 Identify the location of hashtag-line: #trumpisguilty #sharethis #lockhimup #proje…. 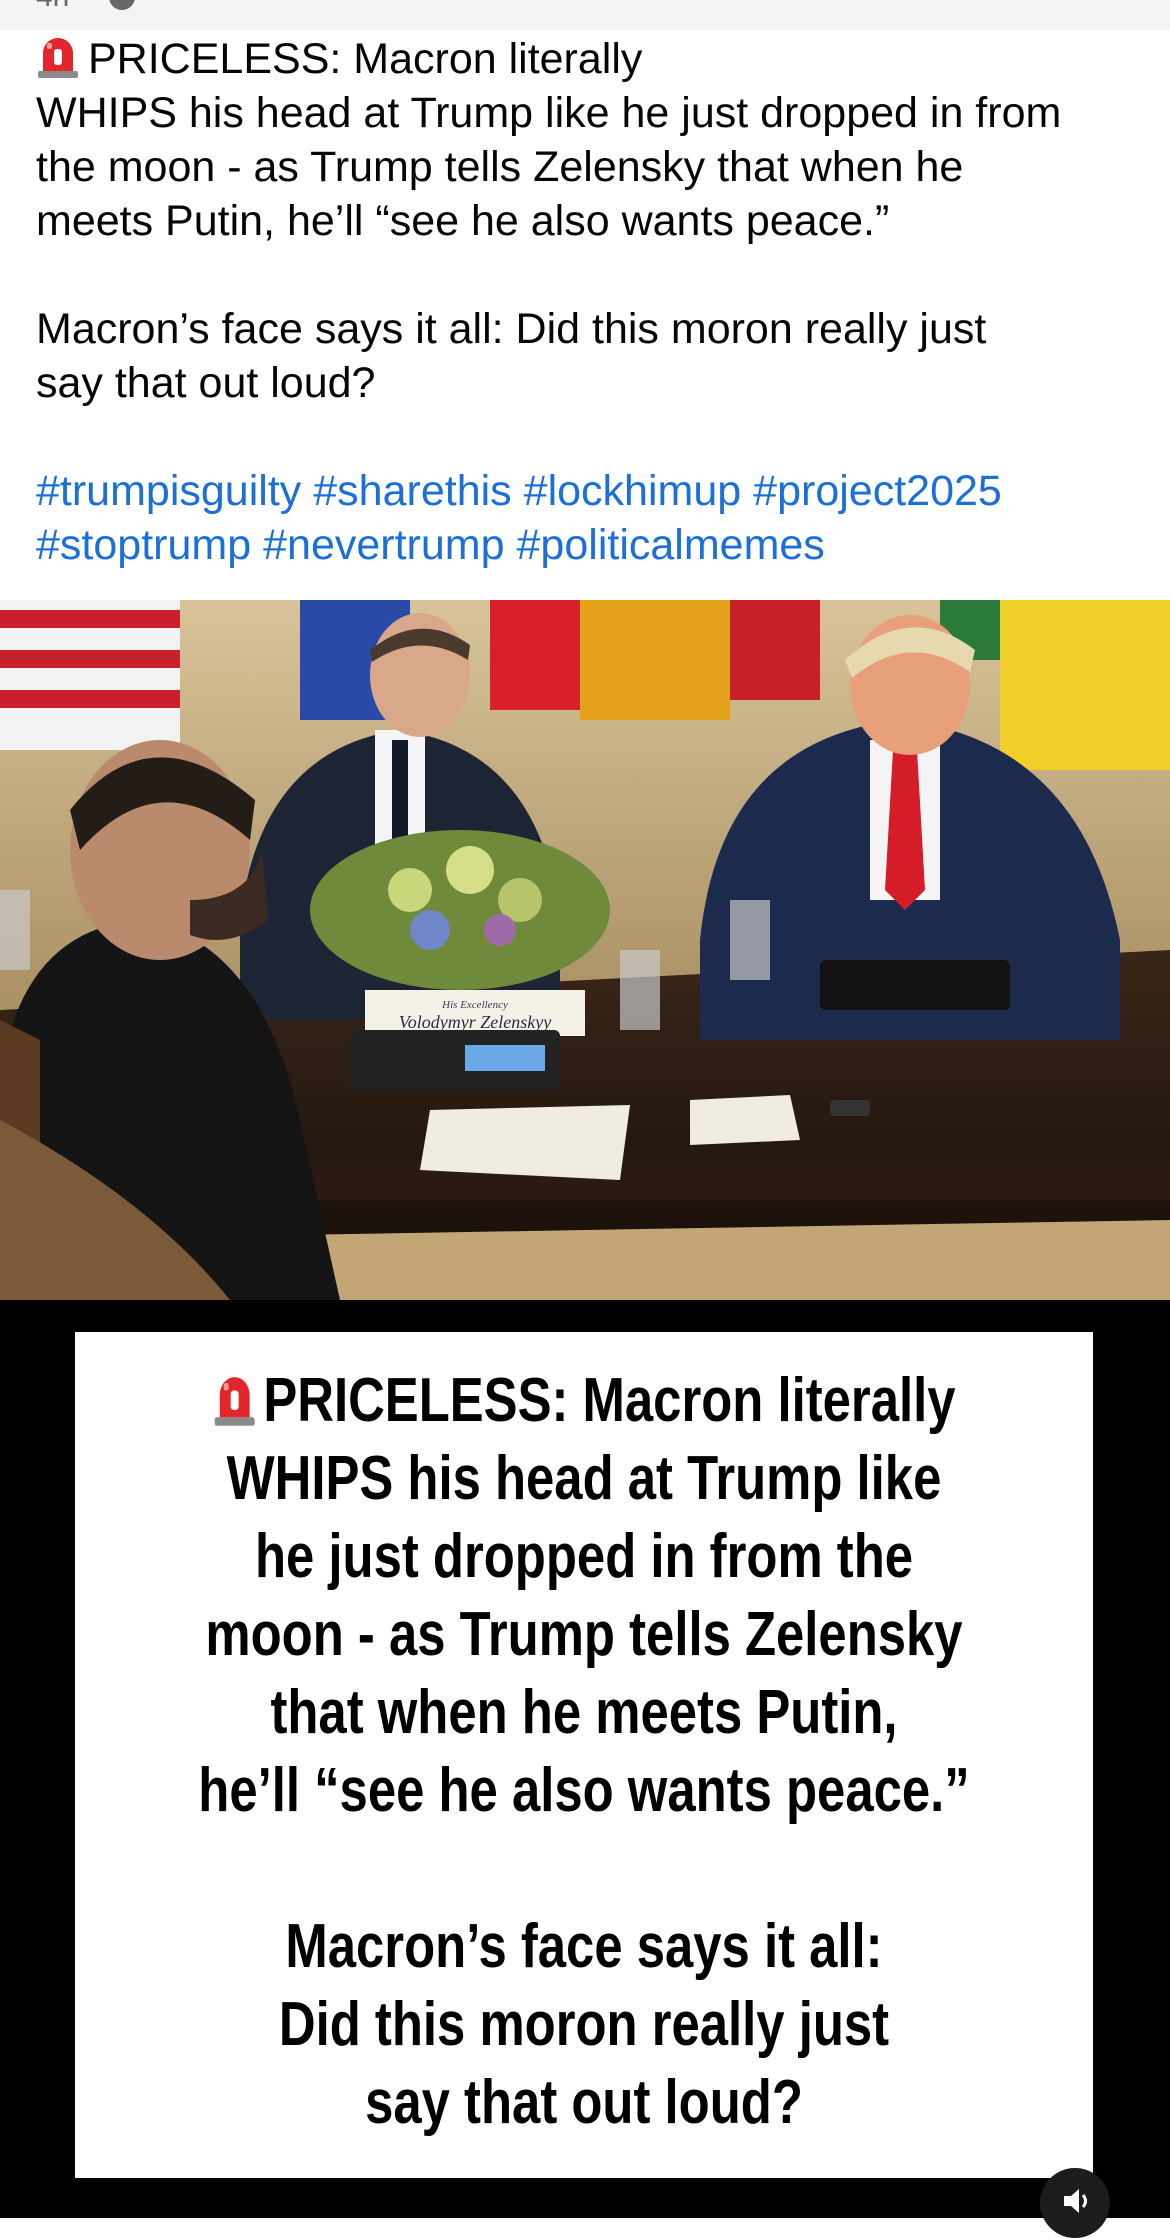
(591, 491).